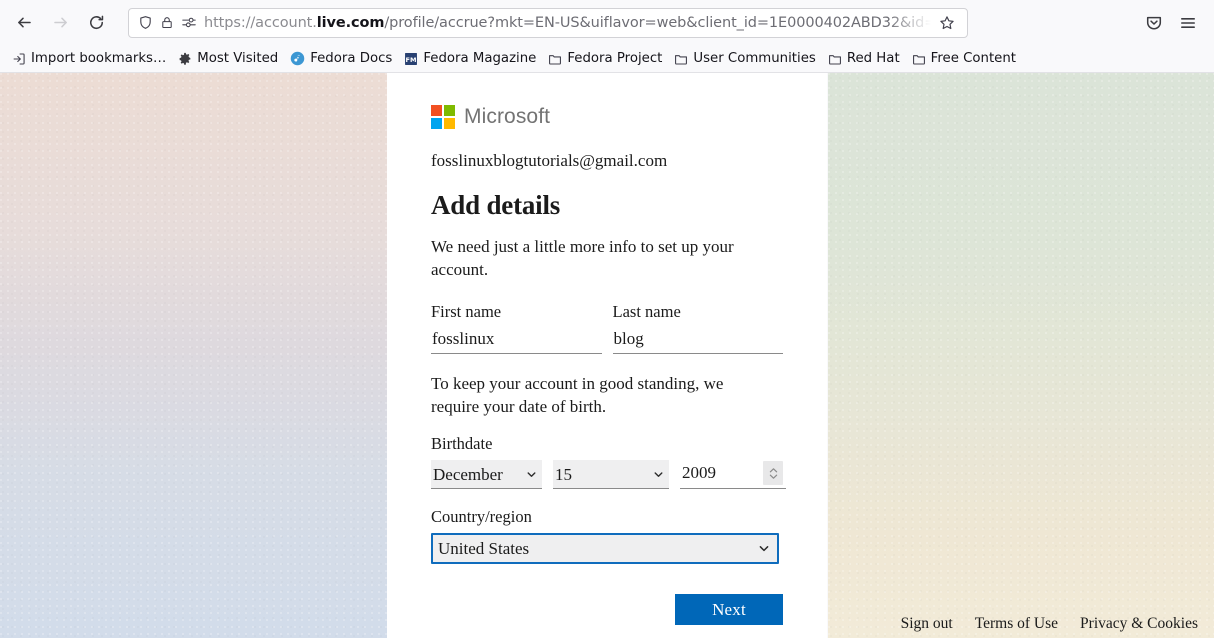 Image resolution: width=1214 pixels, height=638 pixels. Describe the element at coordinates (1139, 624) in the screenshot. I see `footer-link-privacy-cookies: Privacy & Cookies` at that location.